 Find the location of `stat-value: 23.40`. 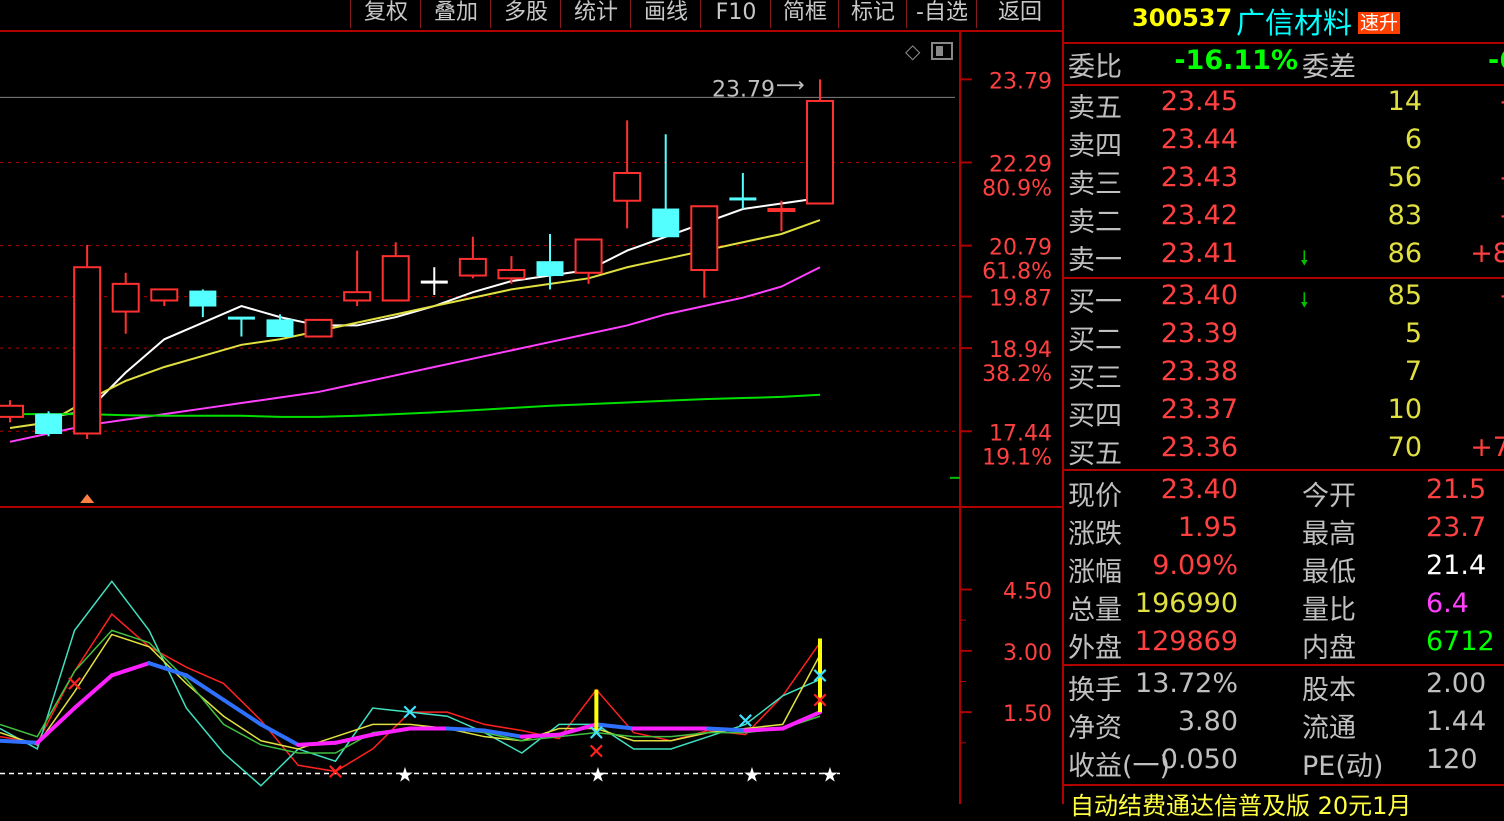

stat-value: 23.40 is located at coordinates (1199, 489).